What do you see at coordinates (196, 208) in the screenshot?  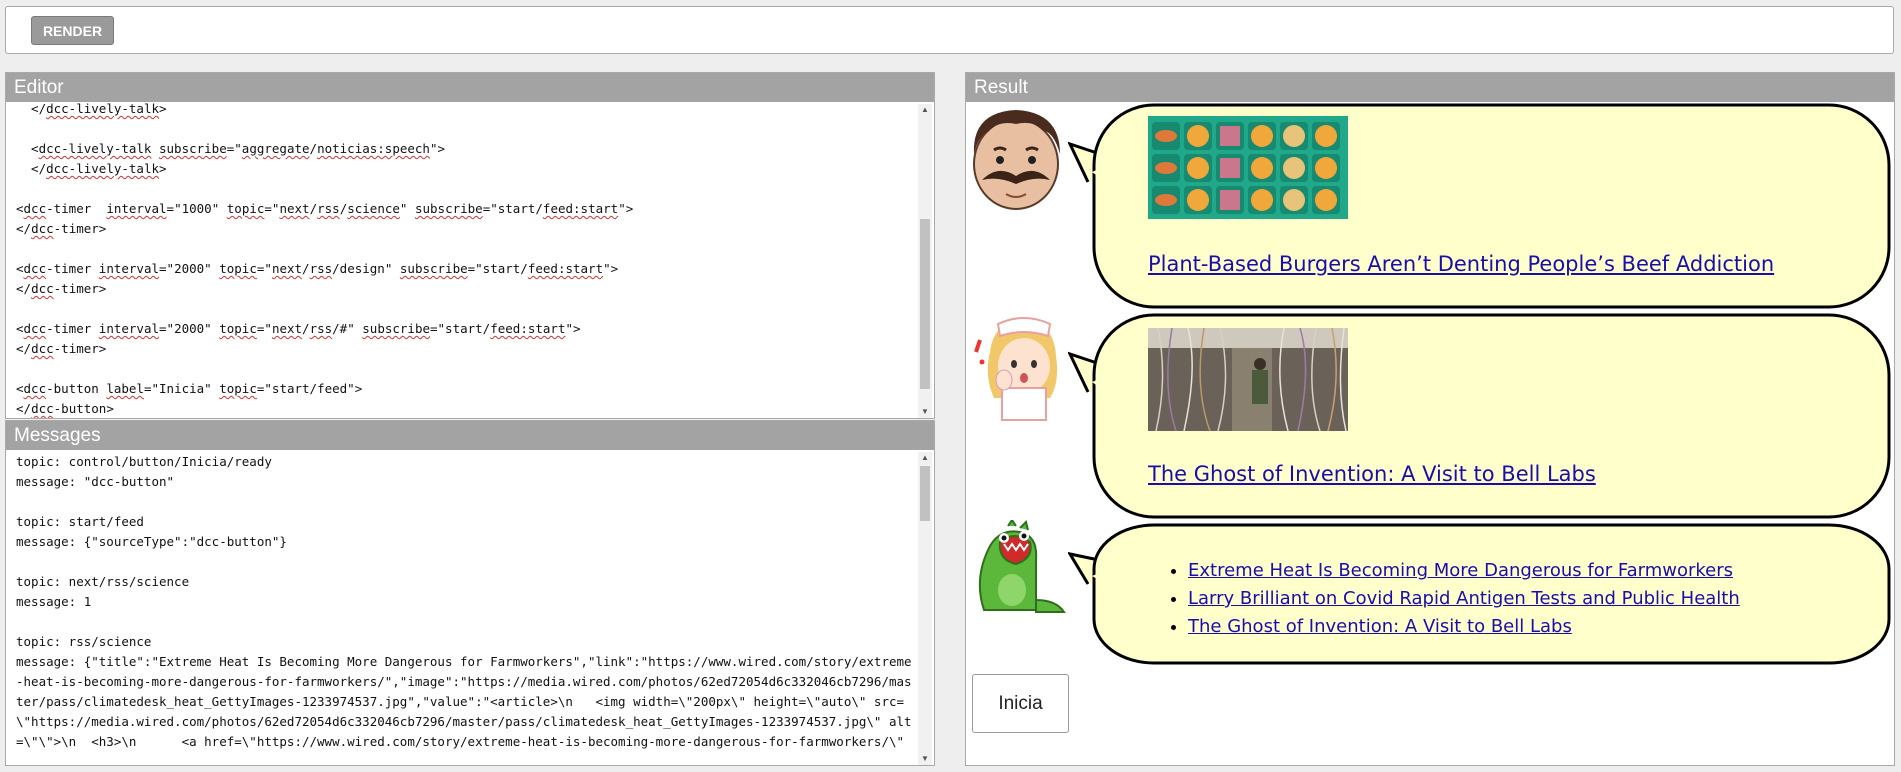 I see `code-text: ="1000"` at bounding box center [196, 208].